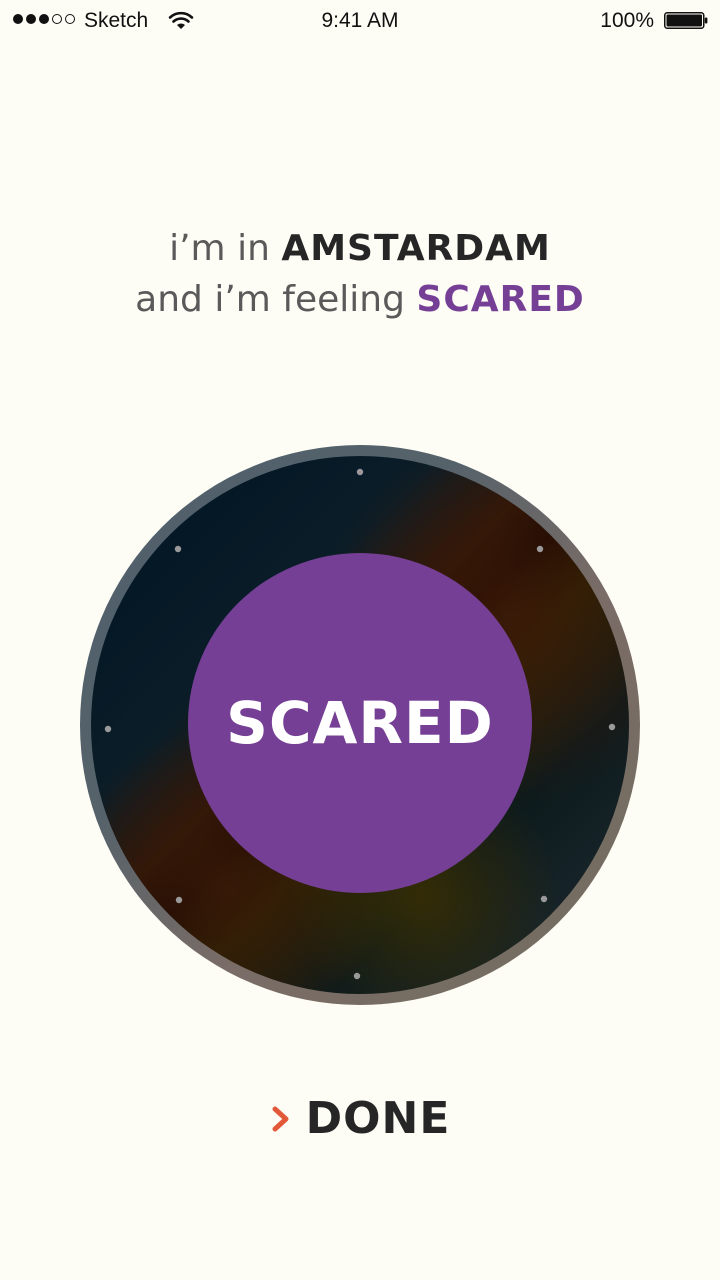 Image resolution: width=720 pixels, height=1280 pixels. What do you see at coordinates (280, 1118) in the screenshot?
I see `chevron-right-icon` at bounding box center [280, 1118].